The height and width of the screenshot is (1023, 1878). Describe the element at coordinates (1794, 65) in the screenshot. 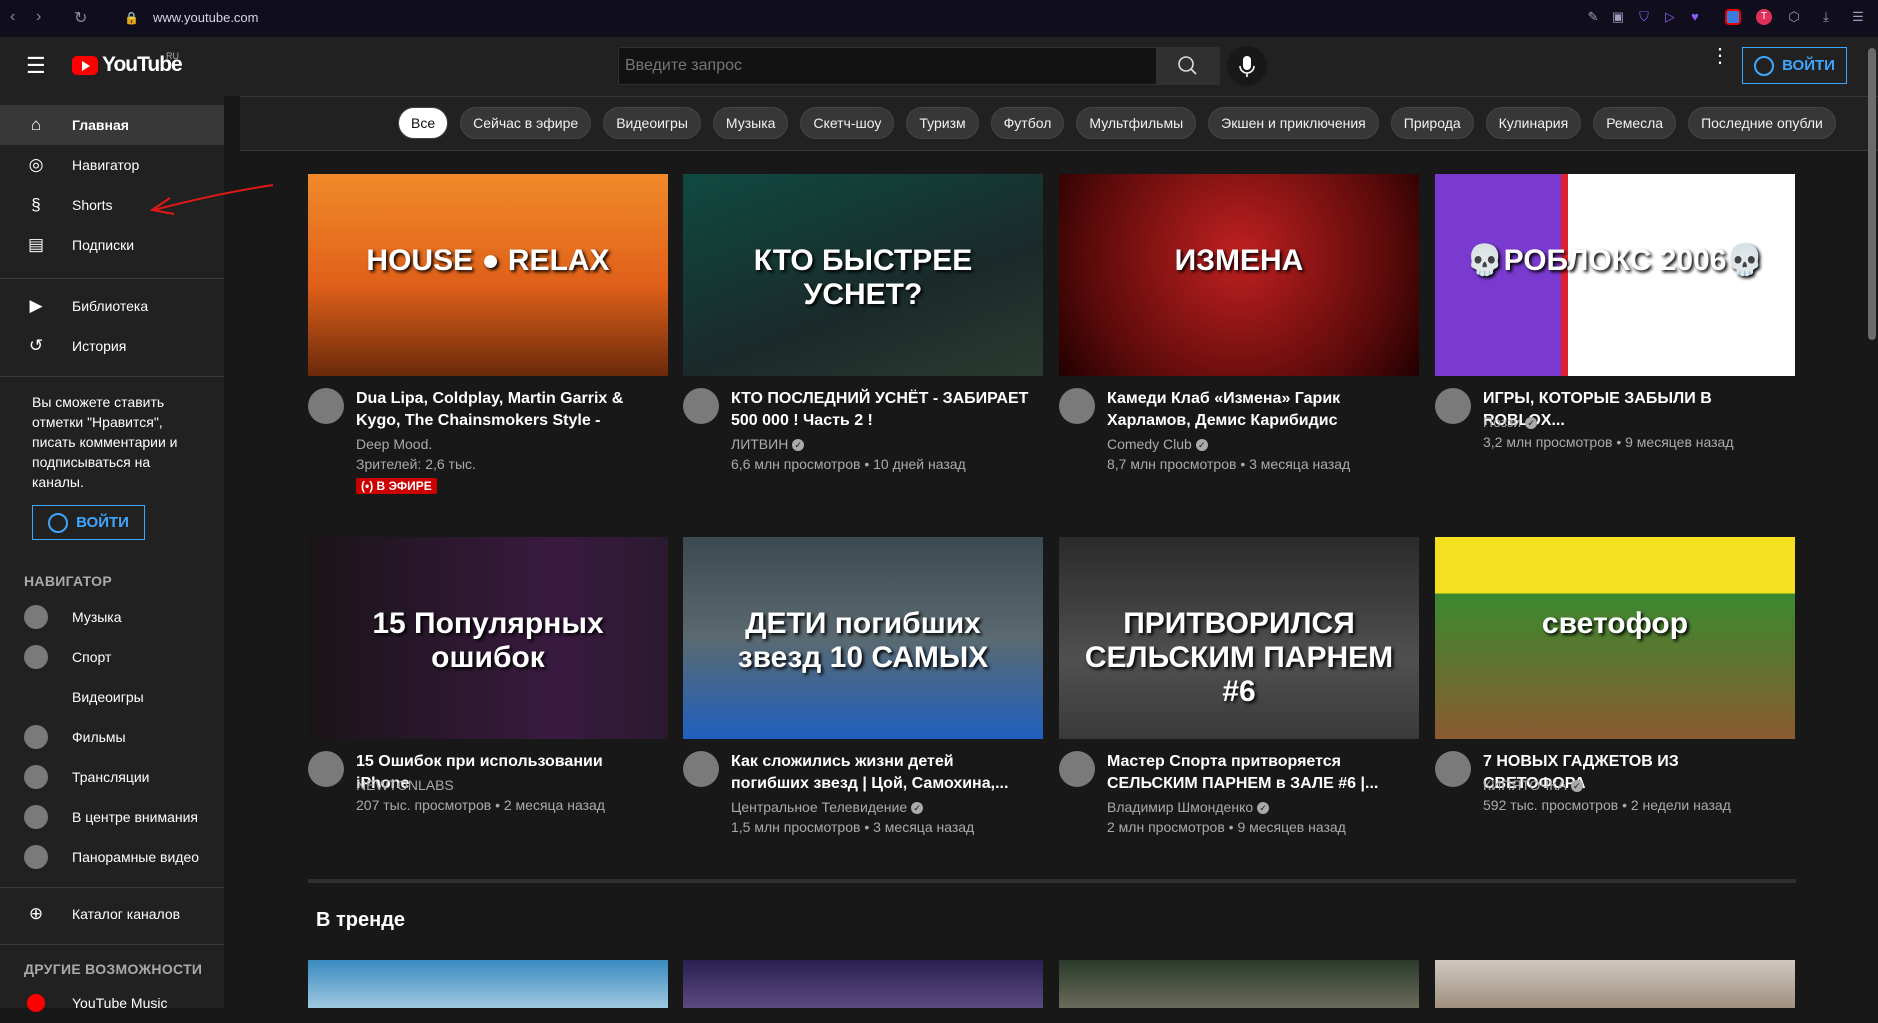

I see `signin-button: ВОЙТИ` at that location.